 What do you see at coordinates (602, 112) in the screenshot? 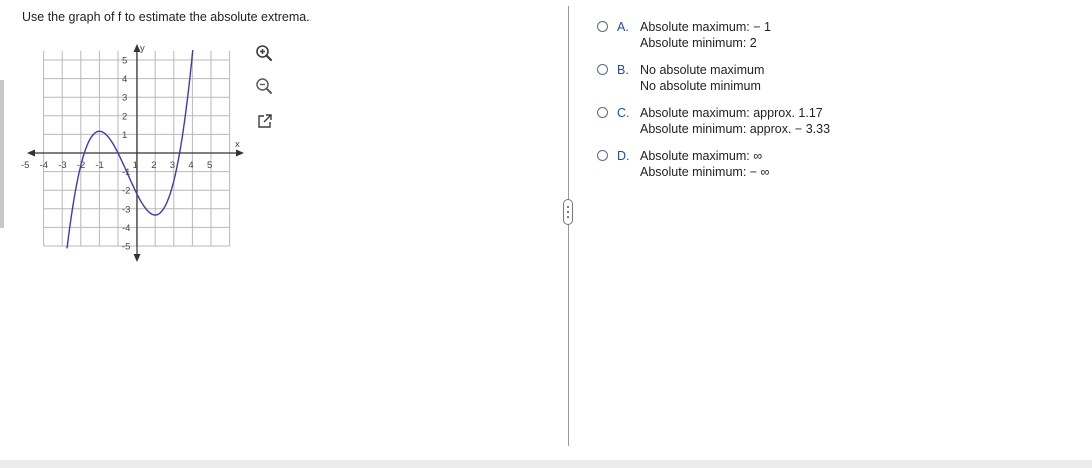
I see `option-c-radio` at bounding box center [602, 112].